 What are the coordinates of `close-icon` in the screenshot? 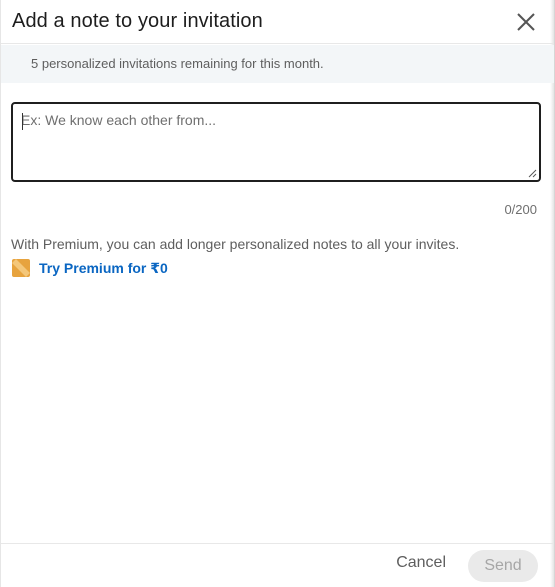 It's located at (526, 22).